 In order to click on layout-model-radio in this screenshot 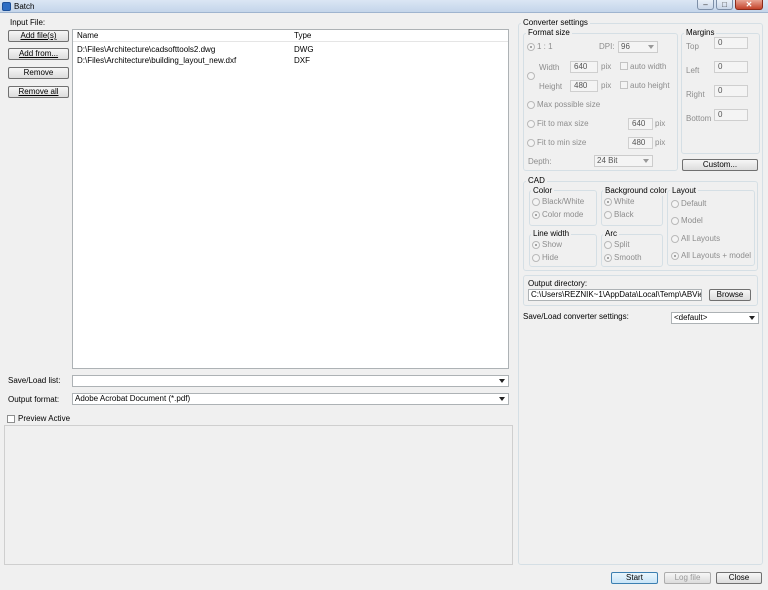, I will do `click(675, 221)`.